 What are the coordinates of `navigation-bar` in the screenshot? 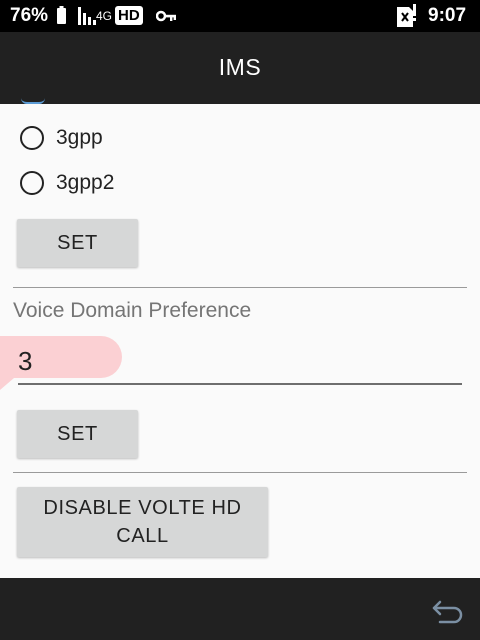 It's located at (240, 609).